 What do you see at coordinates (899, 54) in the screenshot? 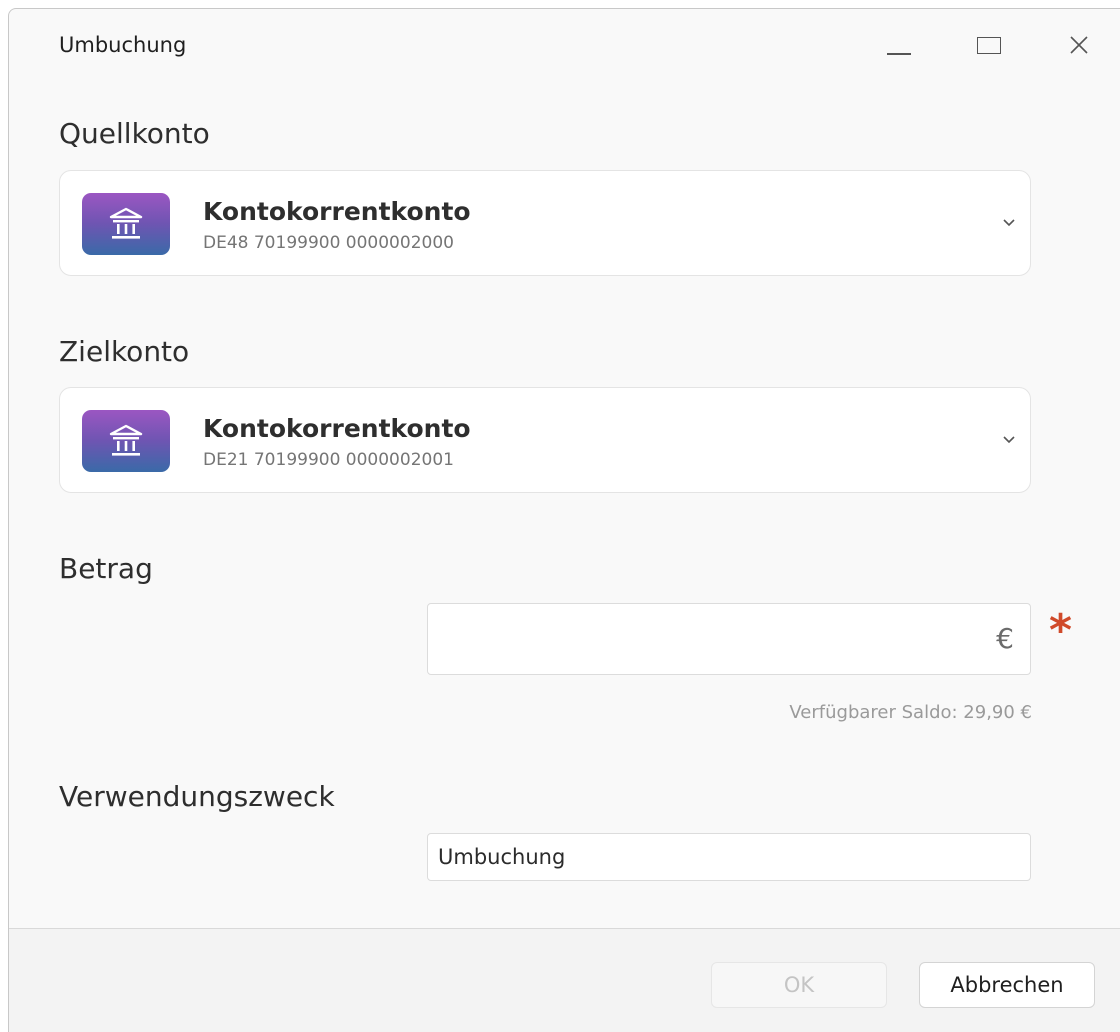
I see `minimize-icon` at bounding box center [899, 54].